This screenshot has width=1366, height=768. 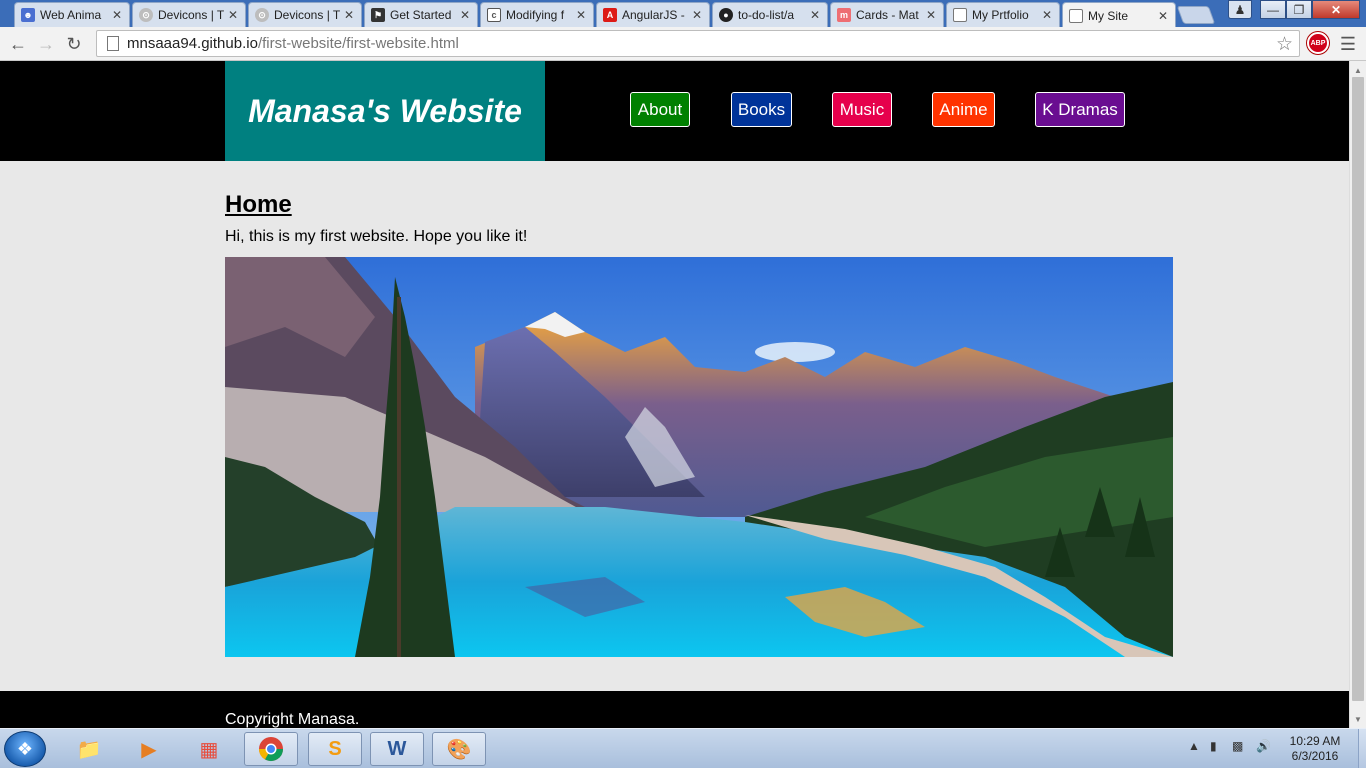 What do you see at coordinates (1318, 43) in the screenshot?
I see `adblock-icon: ABP` at bounding box center [1318, 43].